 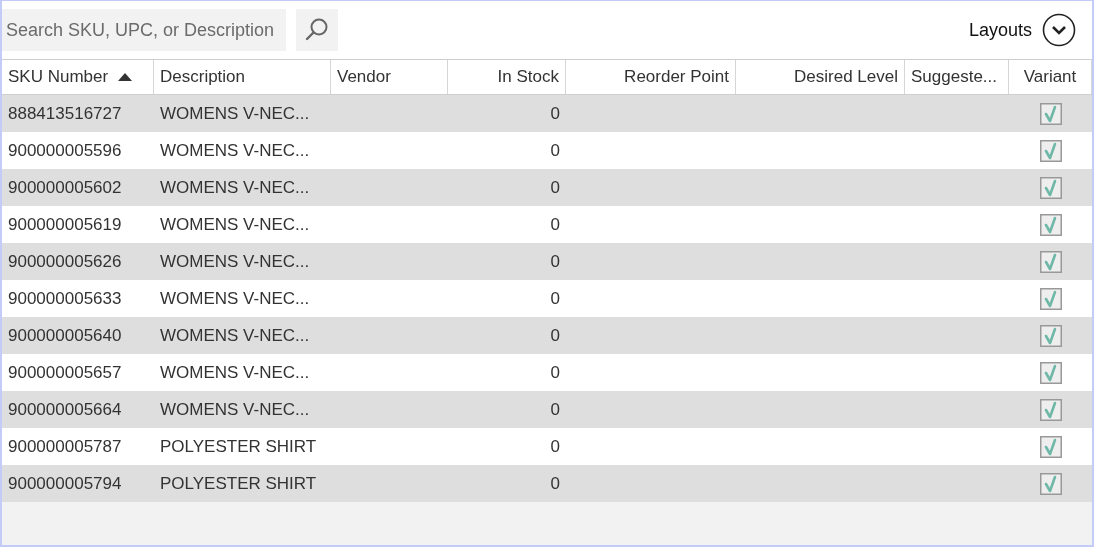 What do you see at coordinates (507, 77) in the screenshot?
I see `column-header: In Stock` at bounding box center [507, 77].